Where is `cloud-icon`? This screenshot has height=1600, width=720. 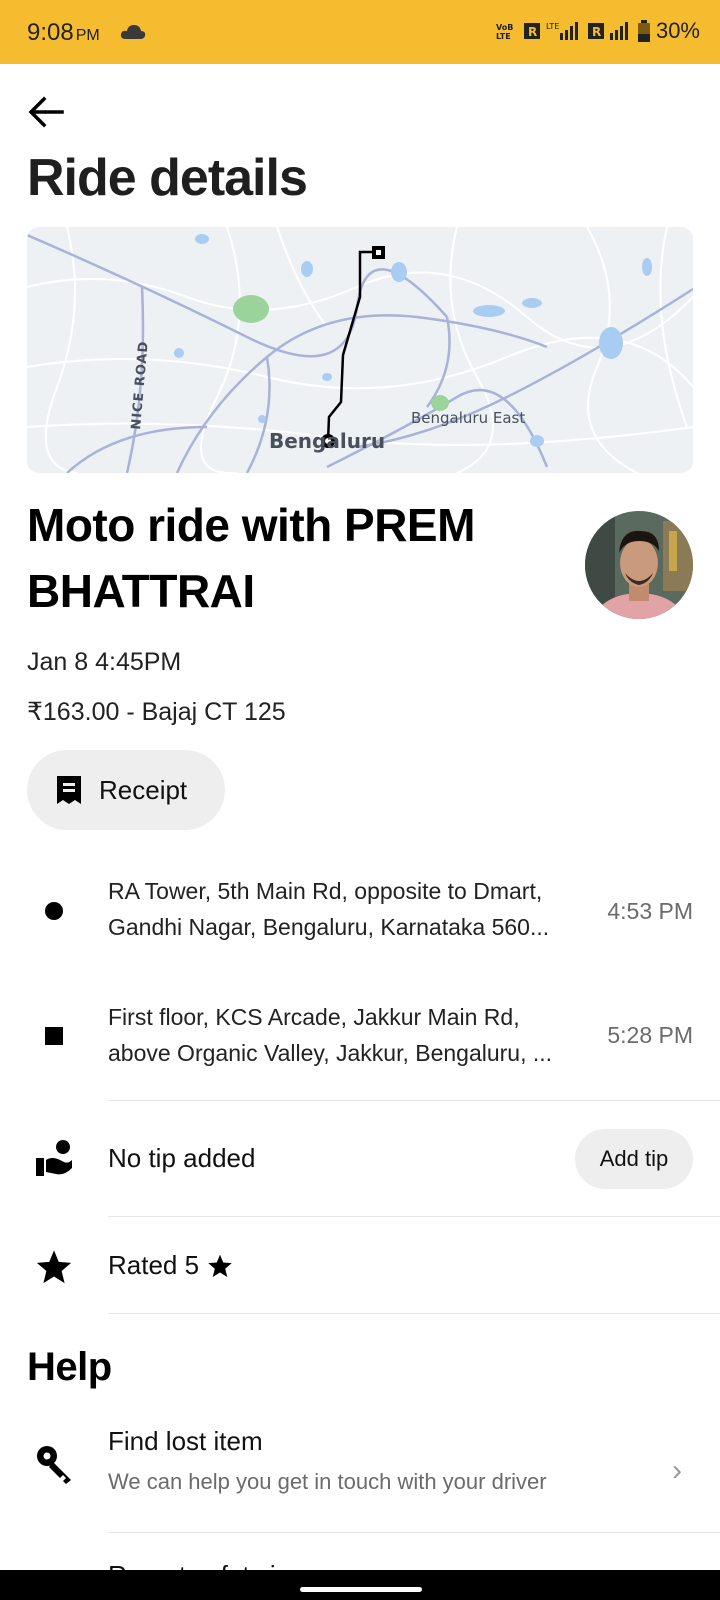 cloud-icon is located at coordinates (133, 34).